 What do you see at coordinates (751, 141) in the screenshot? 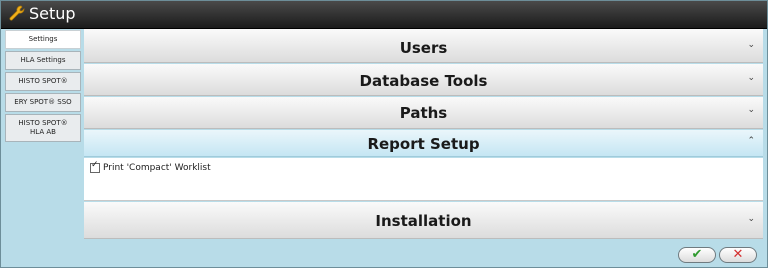
I see `chevron-up-icon: ⌃` at bounding box center [751, 141].